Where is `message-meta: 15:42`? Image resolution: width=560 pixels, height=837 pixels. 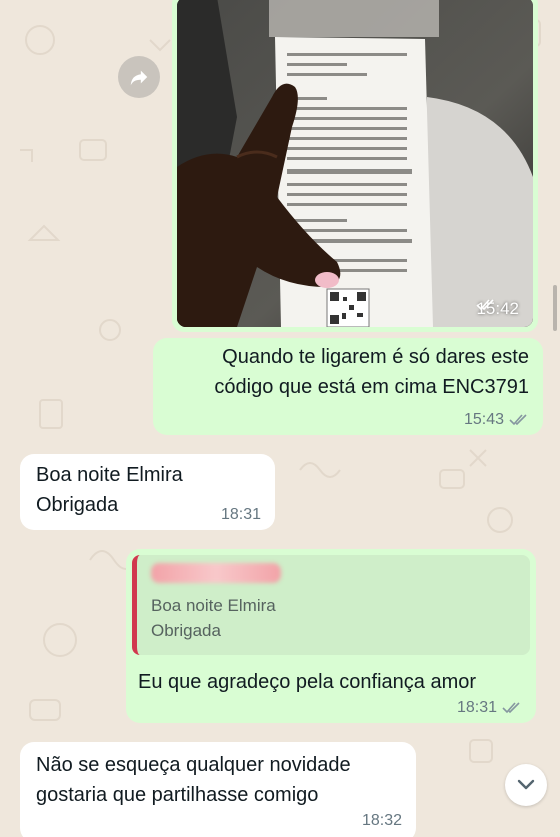
message-meta: 15:42 is located at coordinates (497, 309).